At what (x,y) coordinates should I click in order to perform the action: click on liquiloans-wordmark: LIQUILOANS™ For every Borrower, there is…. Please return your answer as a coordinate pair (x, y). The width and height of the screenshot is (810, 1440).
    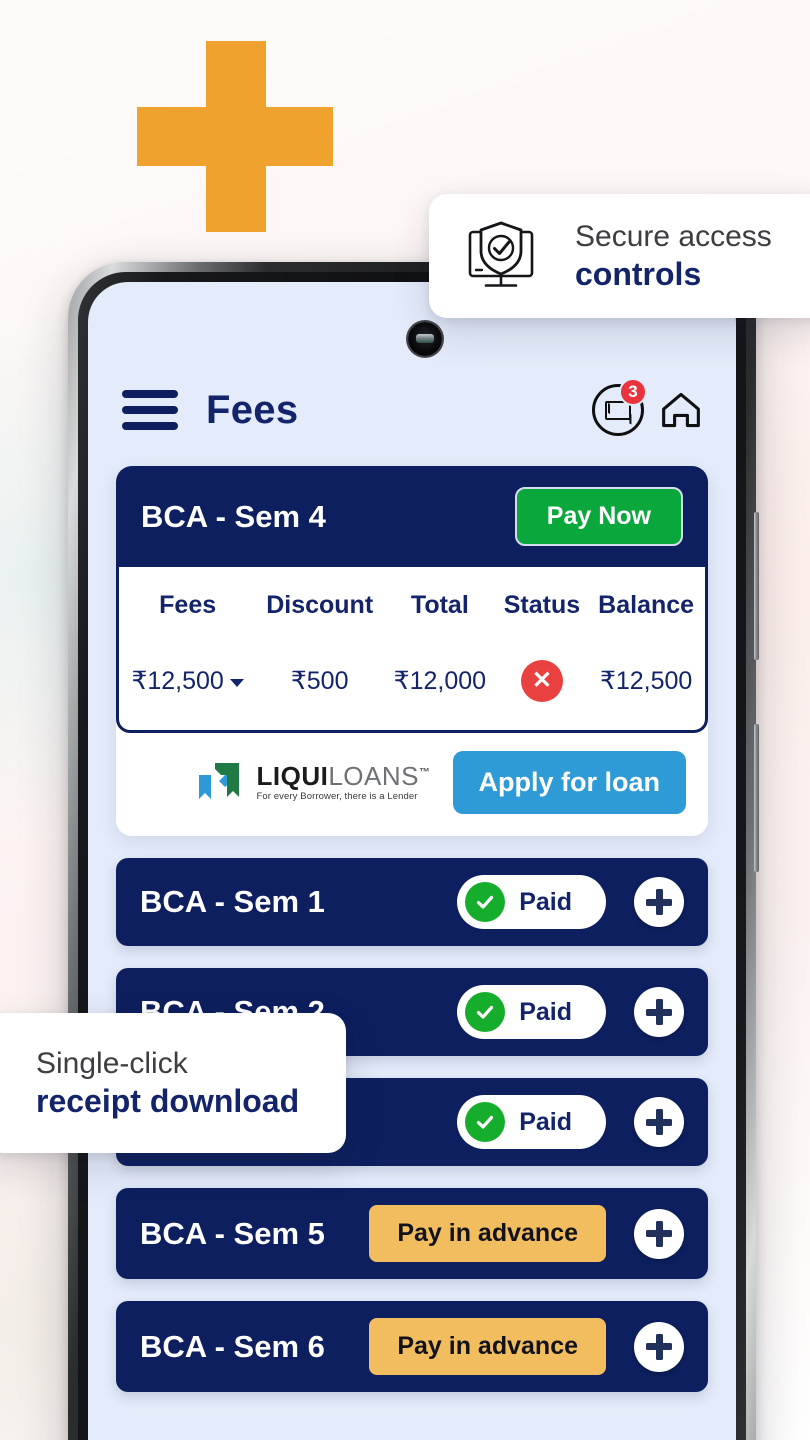
    Looking at the image, I should click on (344, 782).